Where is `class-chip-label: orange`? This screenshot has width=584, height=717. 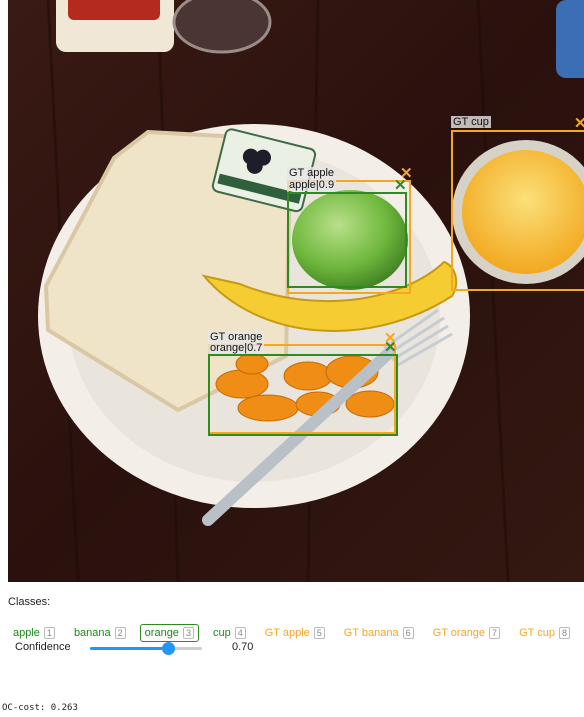 class-chip-label: orange is located at coordinates (161, 633).